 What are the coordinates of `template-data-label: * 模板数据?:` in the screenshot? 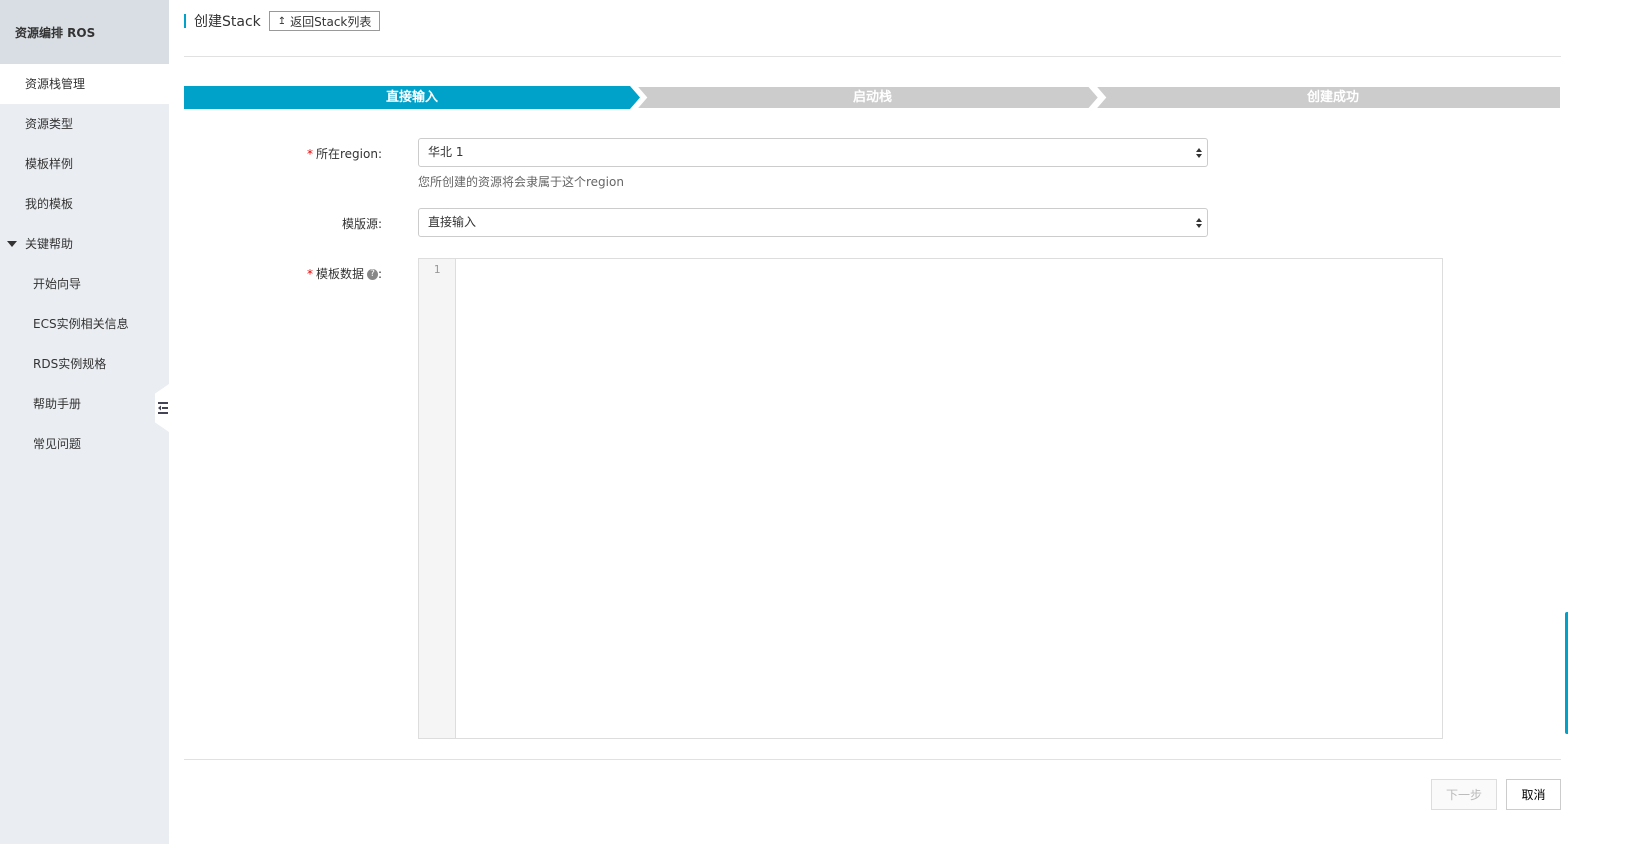 It's located at (344, 274).